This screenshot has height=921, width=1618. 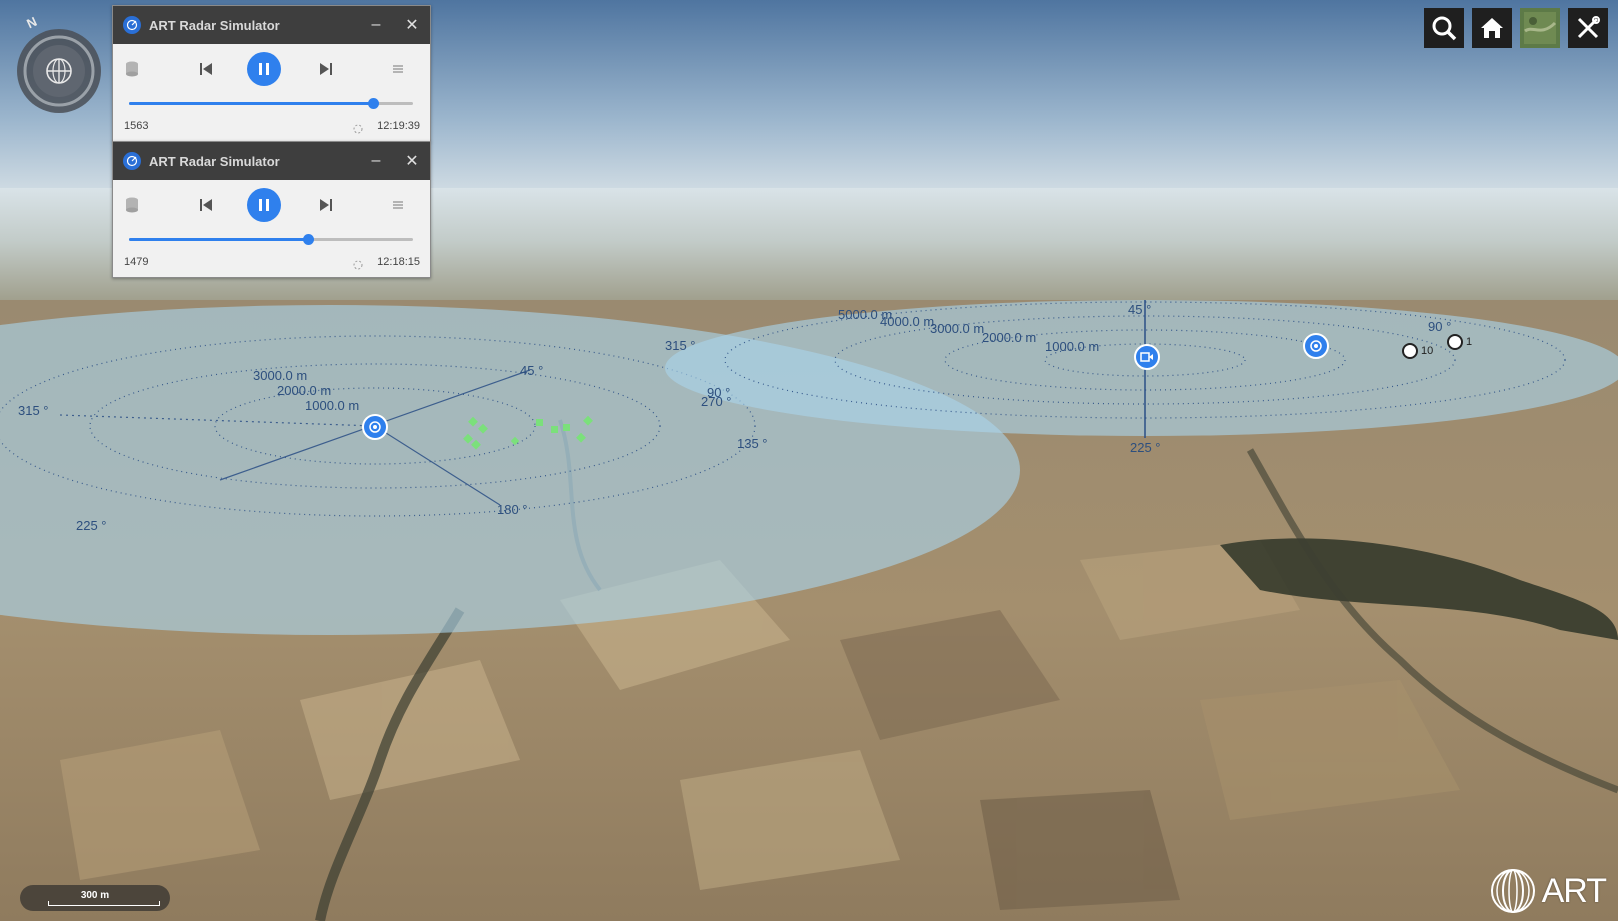 I want to click on scale-bar: 300 m, so click(x=95, y=898).